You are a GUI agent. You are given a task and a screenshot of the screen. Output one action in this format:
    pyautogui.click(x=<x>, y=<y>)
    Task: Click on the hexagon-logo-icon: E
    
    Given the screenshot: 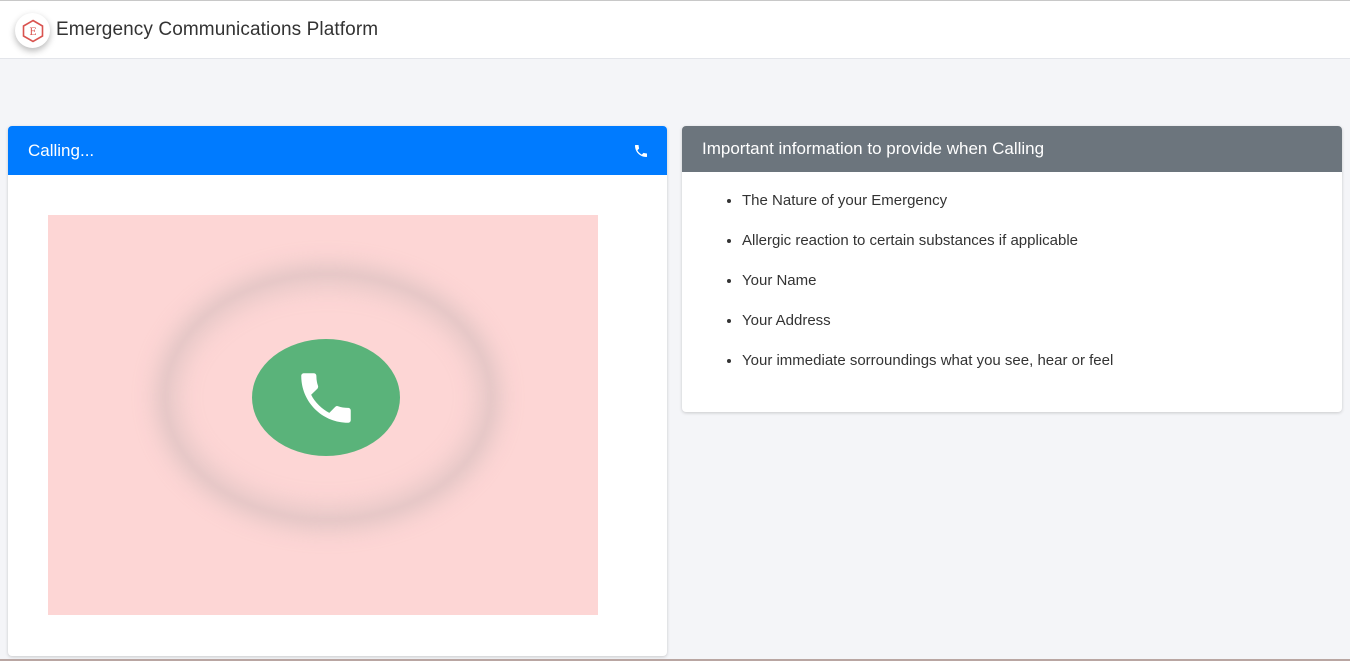 What is the action you would take?
    pyautogui.click(x=32, y=30)
    